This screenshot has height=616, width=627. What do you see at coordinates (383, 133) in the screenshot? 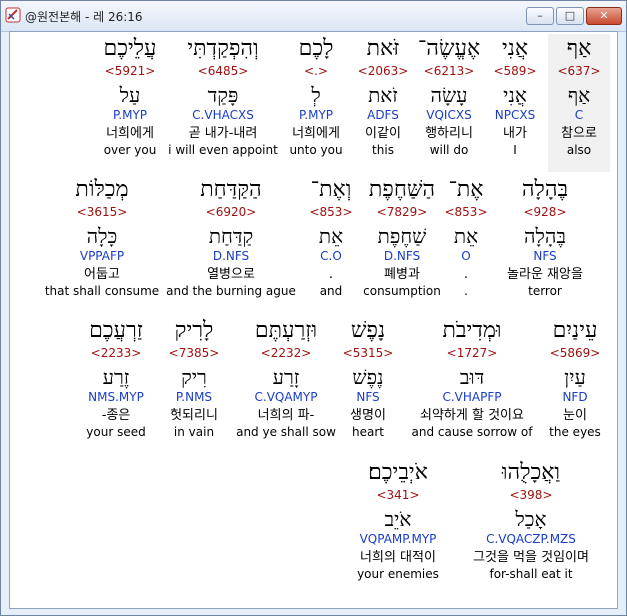
I see `korean-gloss: 이같이` at bounding box center [383, 133].